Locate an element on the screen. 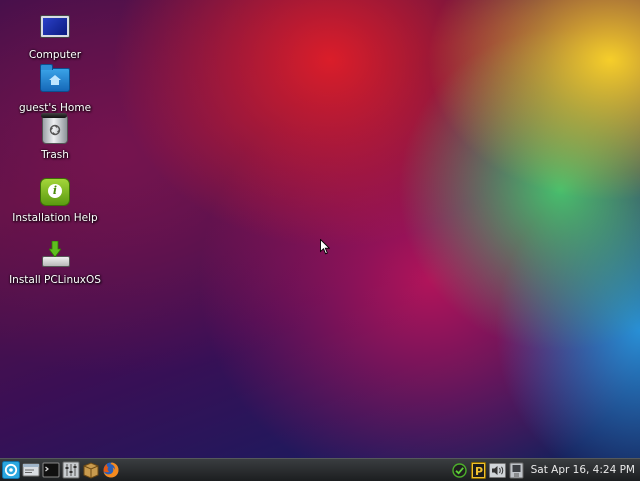 The image size is (640, 481). mixer-launcher is located at coordinates (70, 470).